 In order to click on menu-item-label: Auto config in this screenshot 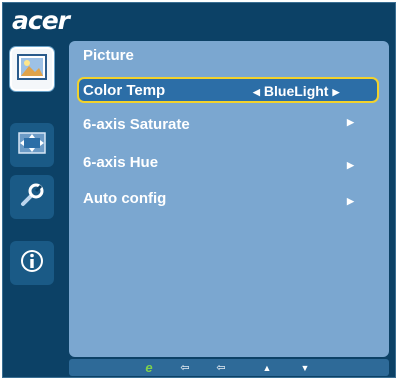, I will do `click(125, 198)`.